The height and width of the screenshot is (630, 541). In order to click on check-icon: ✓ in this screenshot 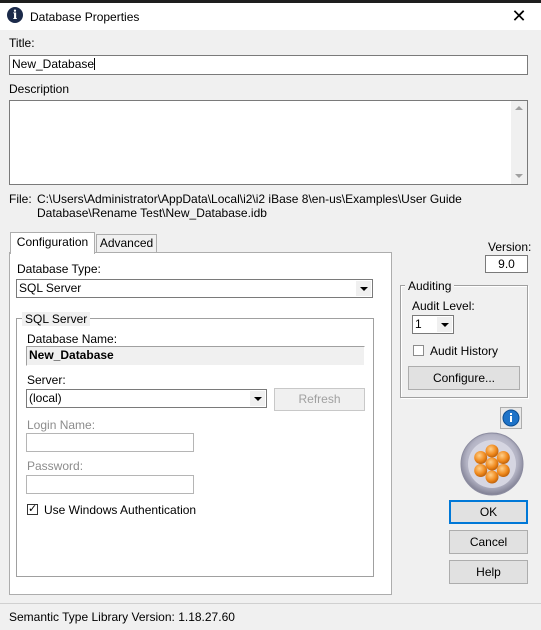, I will do `click(33, 509)`.